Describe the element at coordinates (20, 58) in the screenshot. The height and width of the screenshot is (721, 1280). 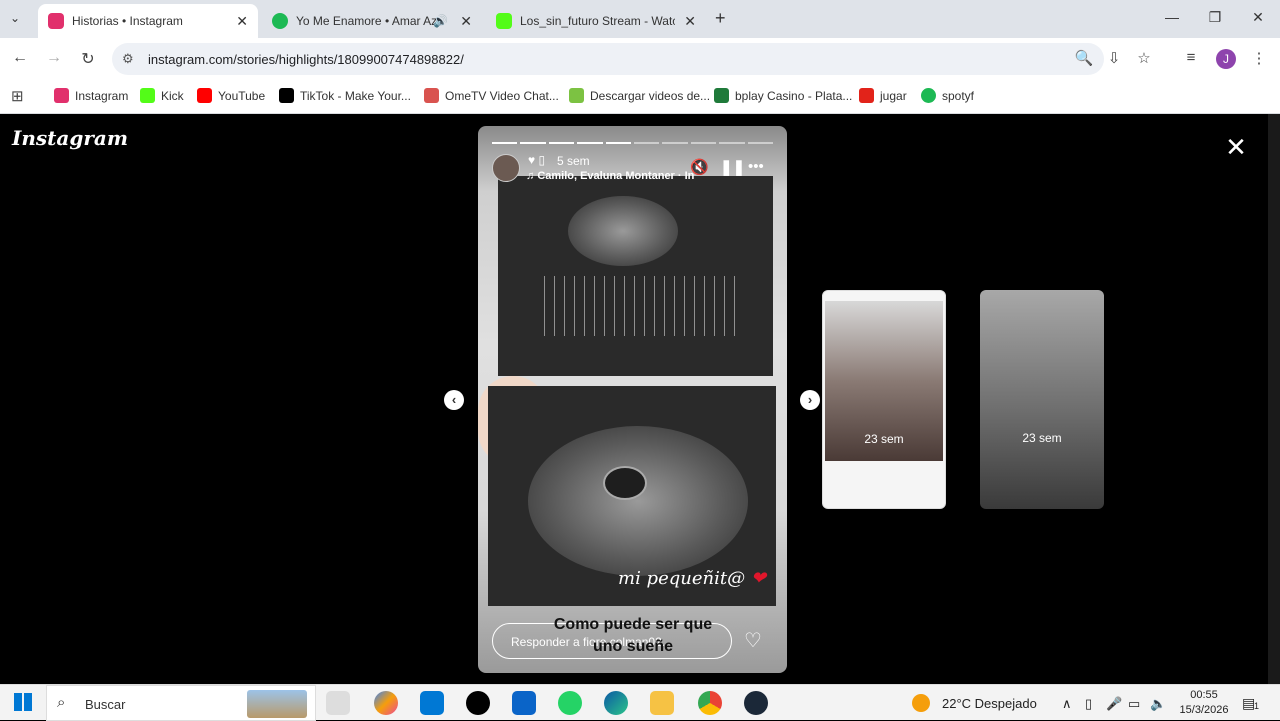
I see `back-icon: ←` at that location.